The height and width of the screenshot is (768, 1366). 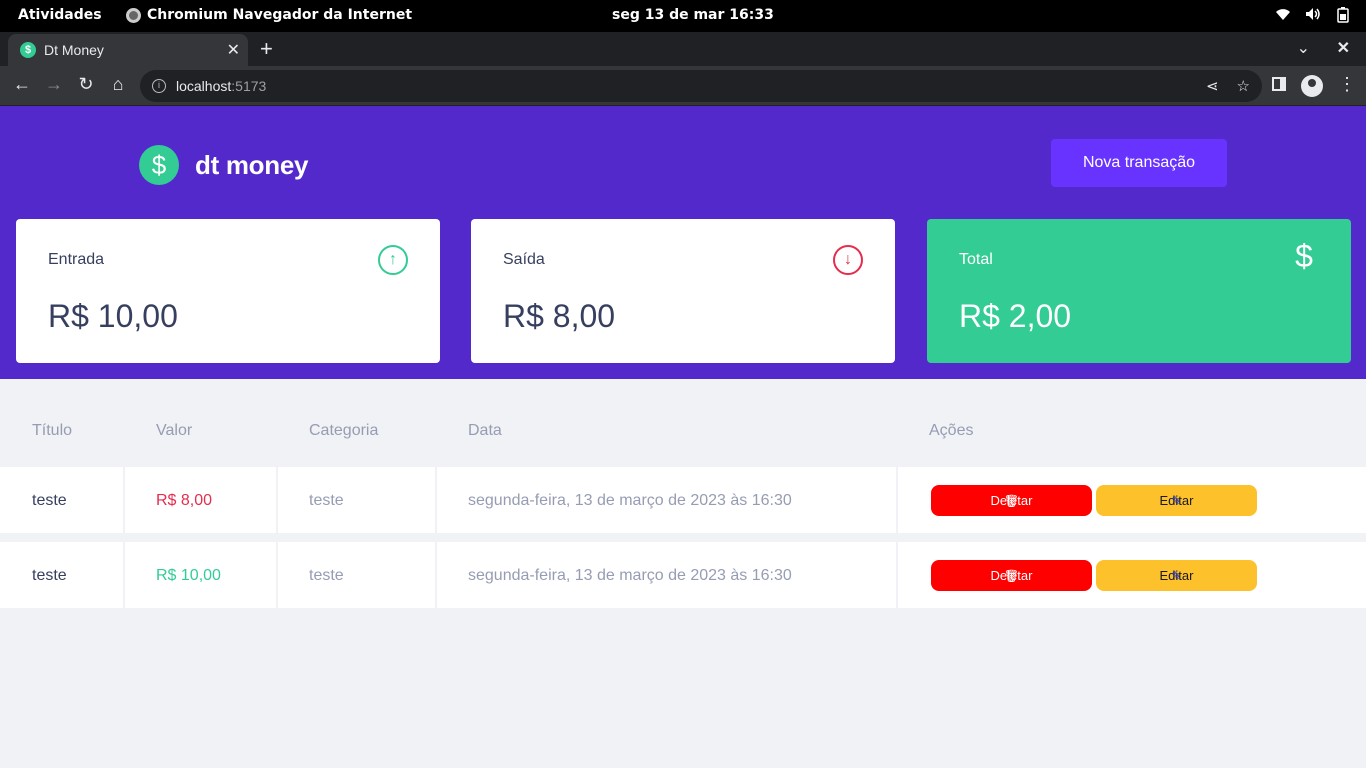 I want to click on browser-tab: $ Dt Money ✕, so click(x=128, y=50).